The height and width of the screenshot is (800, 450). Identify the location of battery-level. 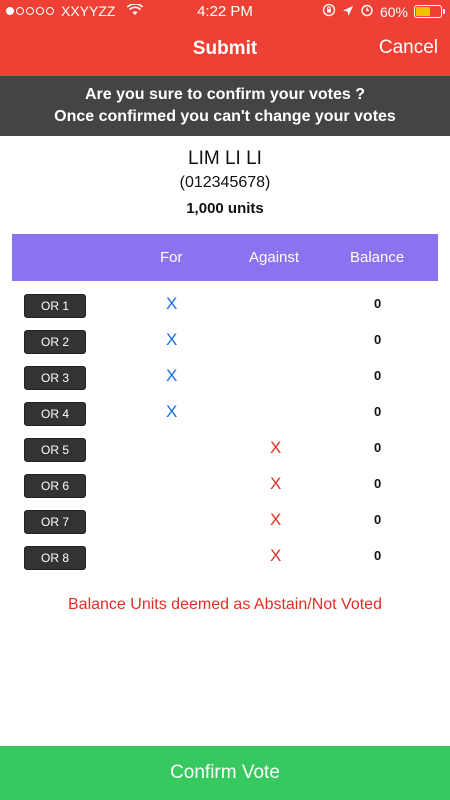
(423, 11).